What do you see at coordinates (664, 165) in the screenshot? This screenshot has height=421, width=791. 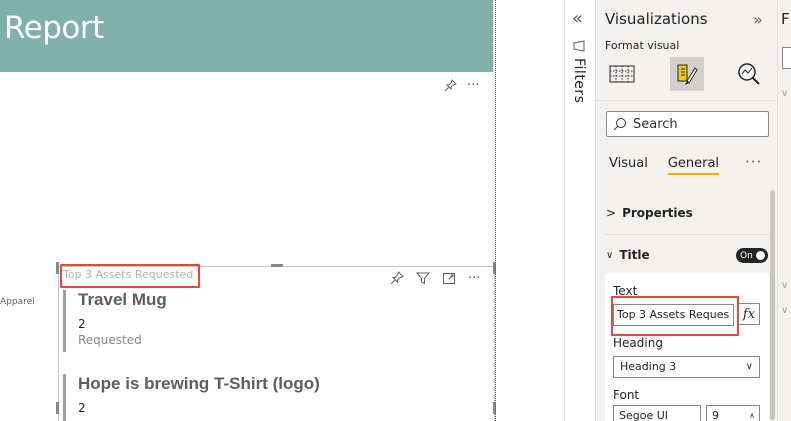 I see `format-subtabs: Visual General` at bounding box center [664, 165].